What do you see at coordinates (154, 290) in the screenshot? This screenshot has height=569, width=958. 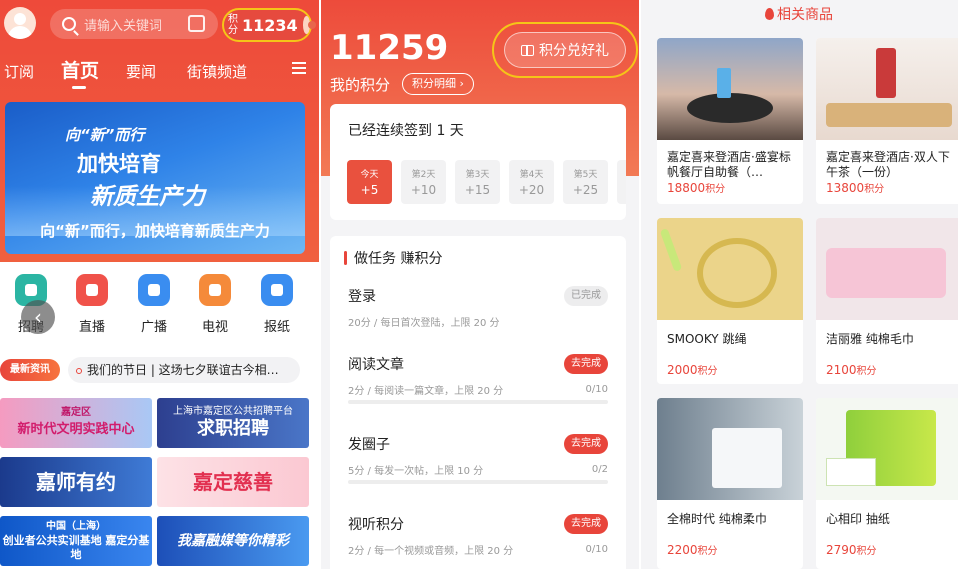 I see `radio-icon` at bounding box center [154, 290].